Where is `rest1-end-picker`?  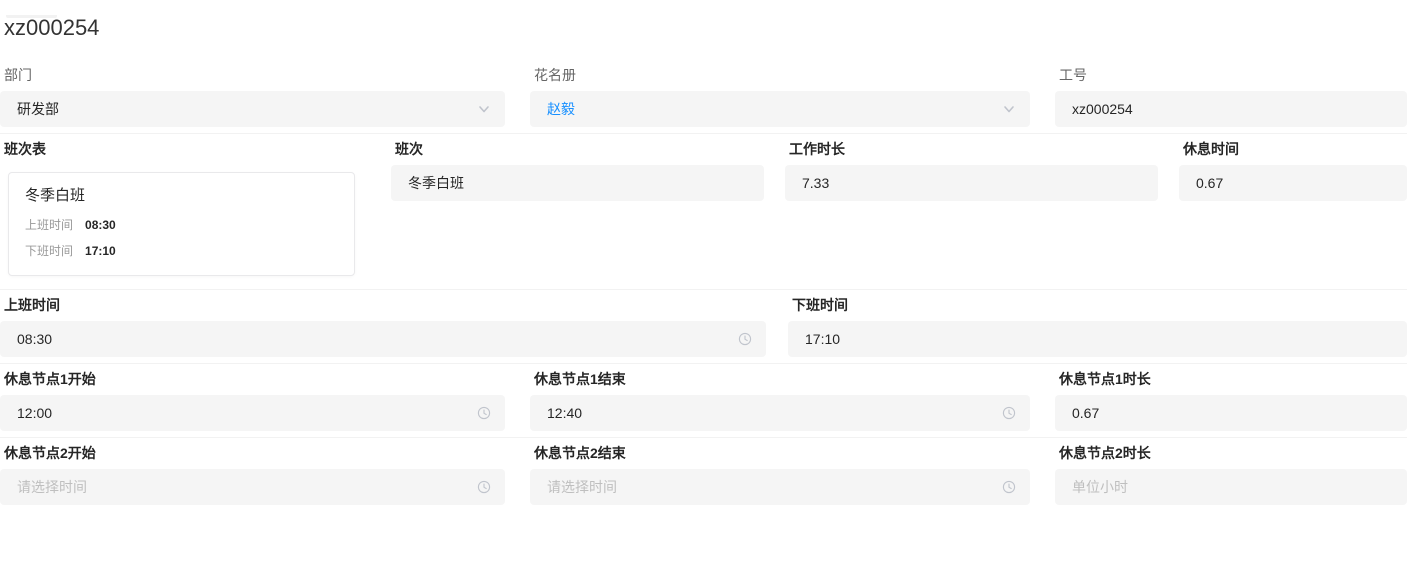 rest1-end-picker is located at coordinates (780, 413).